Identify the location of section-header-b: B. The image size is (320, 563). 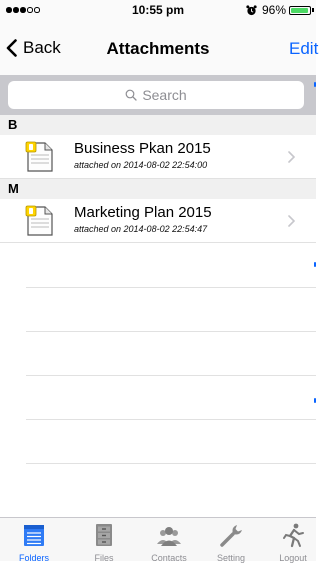
(158, 125).